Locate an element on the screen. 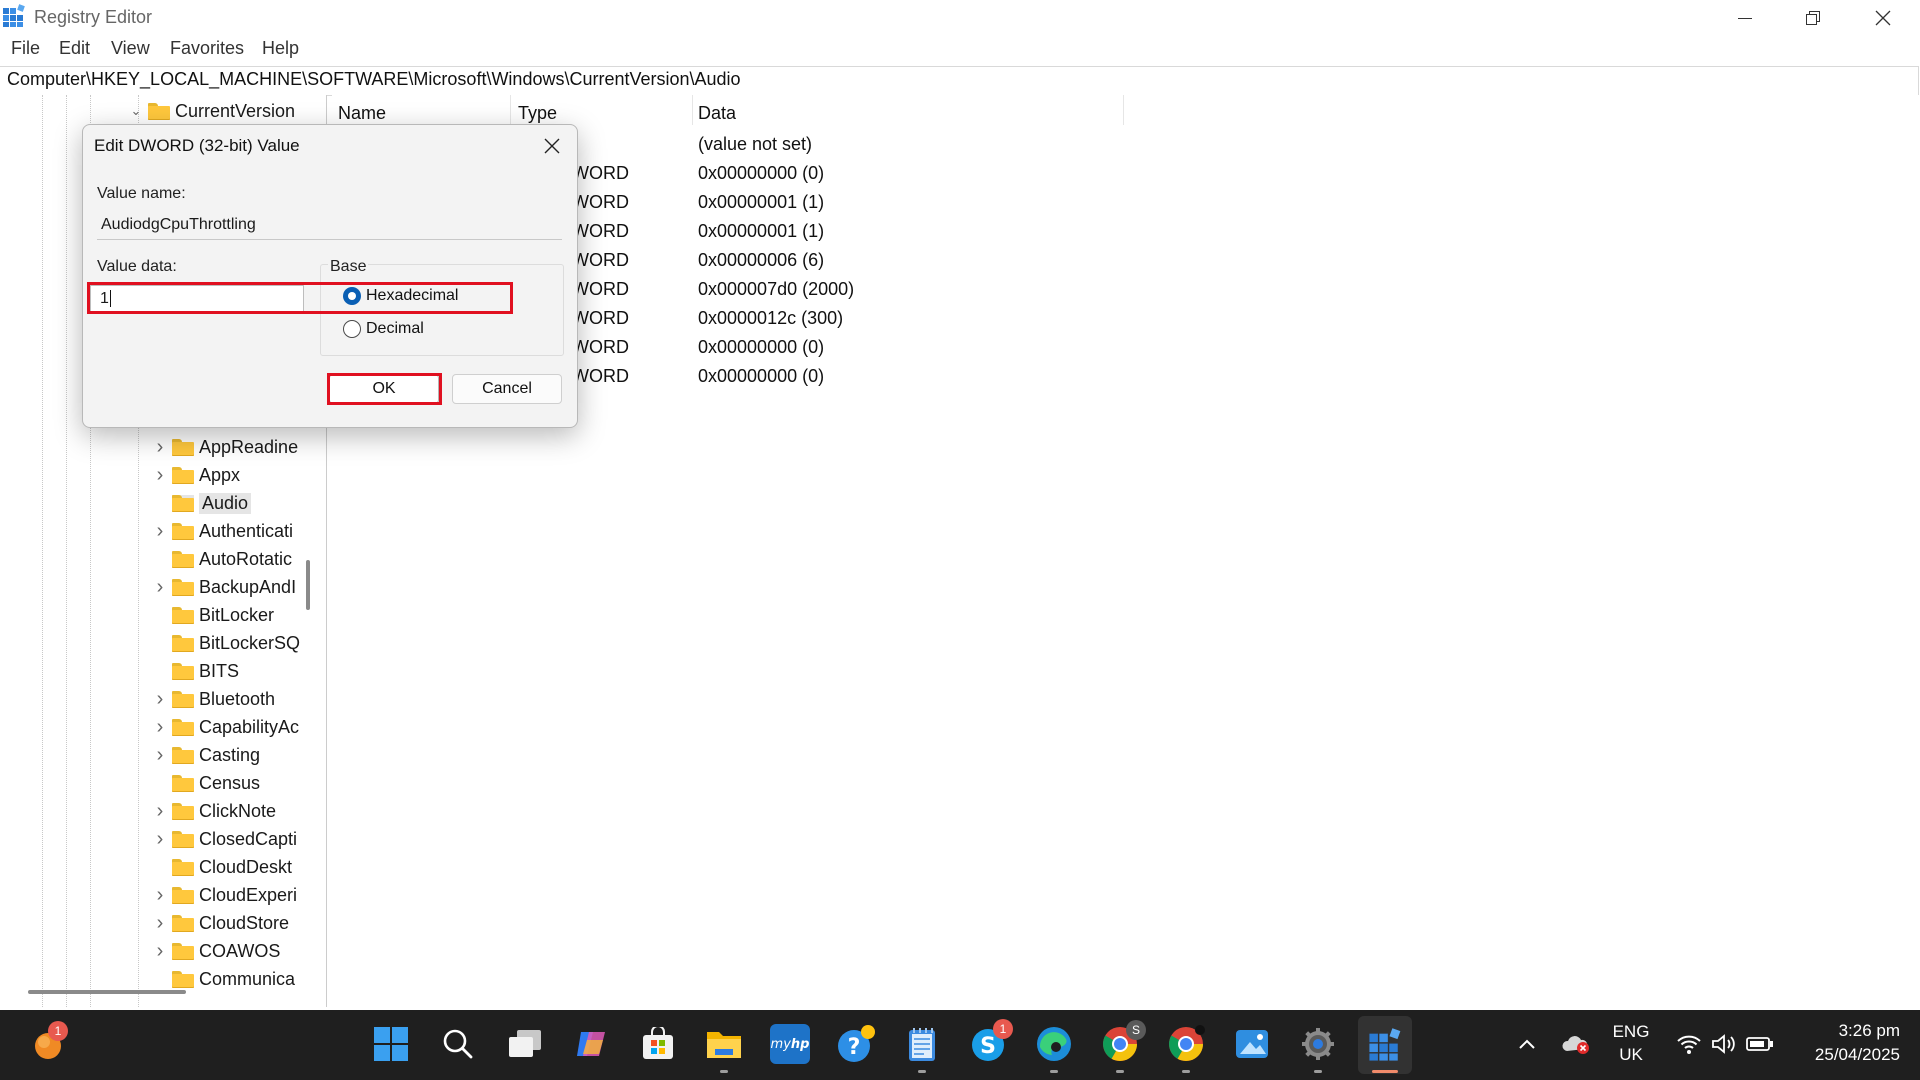 Image resolution: width=1920 pixels, height=1080 pixels. chrome-profile-button is located at coordinates (1186, 1044).